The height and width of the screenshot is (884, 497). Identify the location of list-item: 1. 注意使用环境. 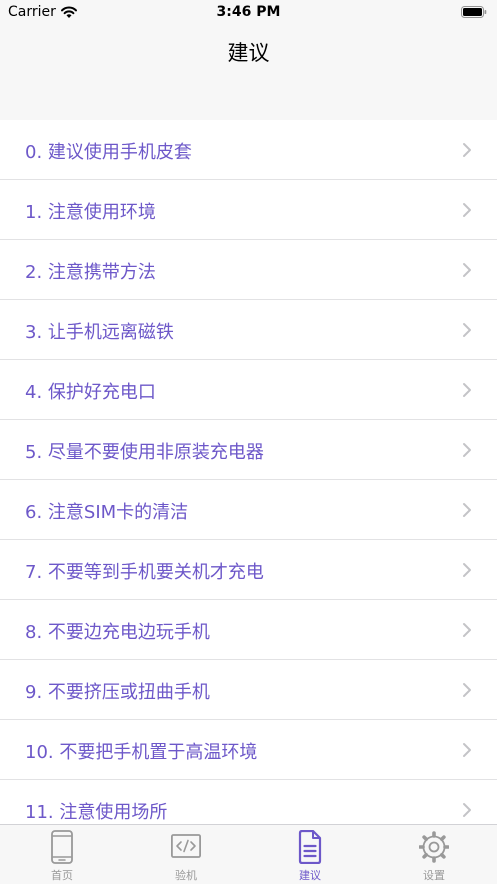
(248, 210).